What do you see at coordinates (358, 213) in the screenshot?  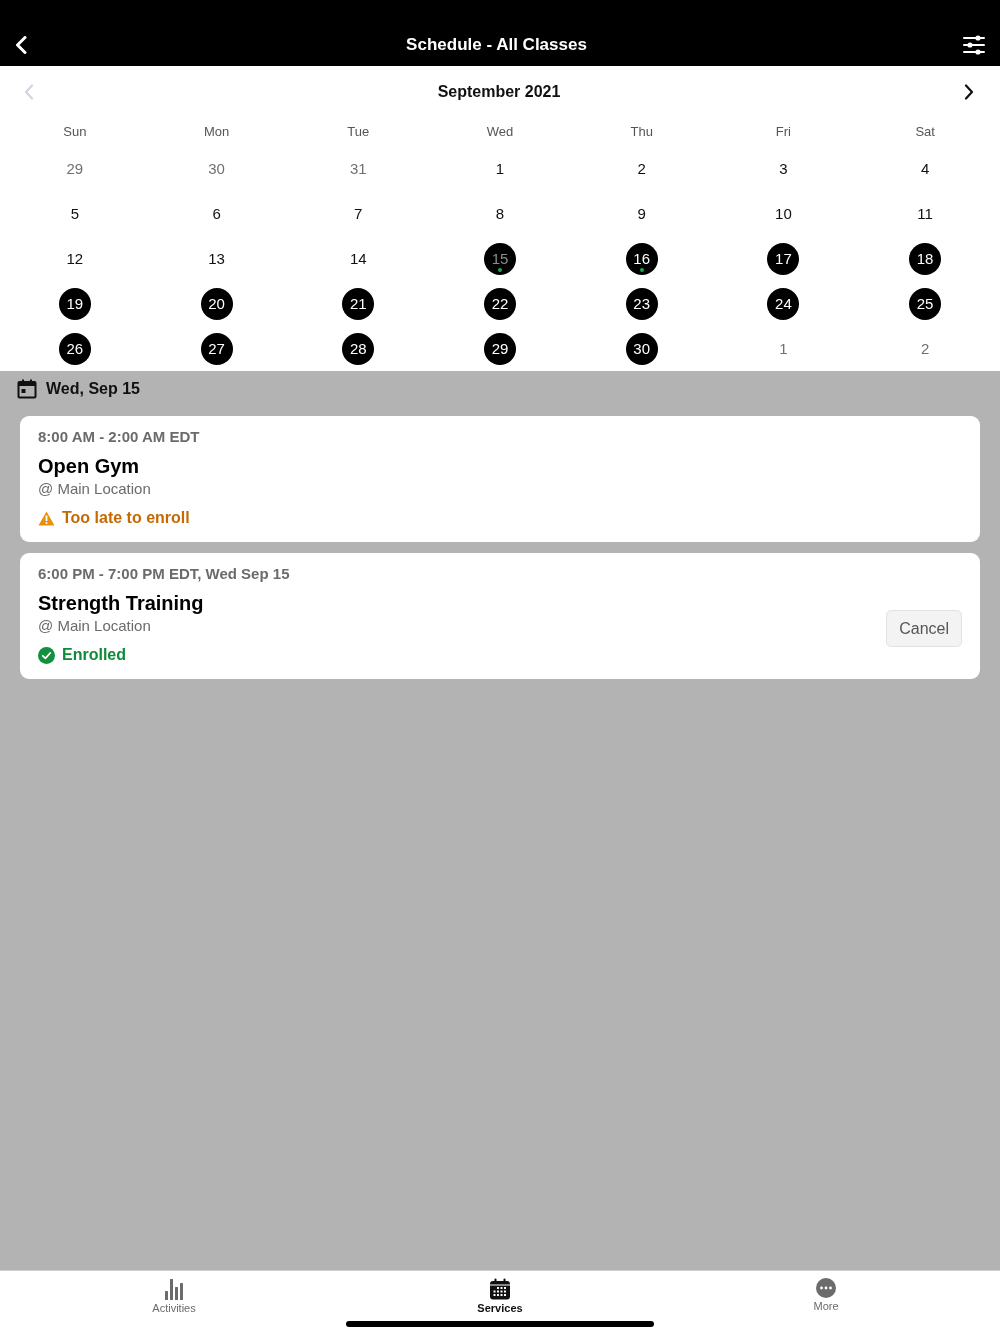 I see `calendar-day: 7` at bounding box center [358, 213].